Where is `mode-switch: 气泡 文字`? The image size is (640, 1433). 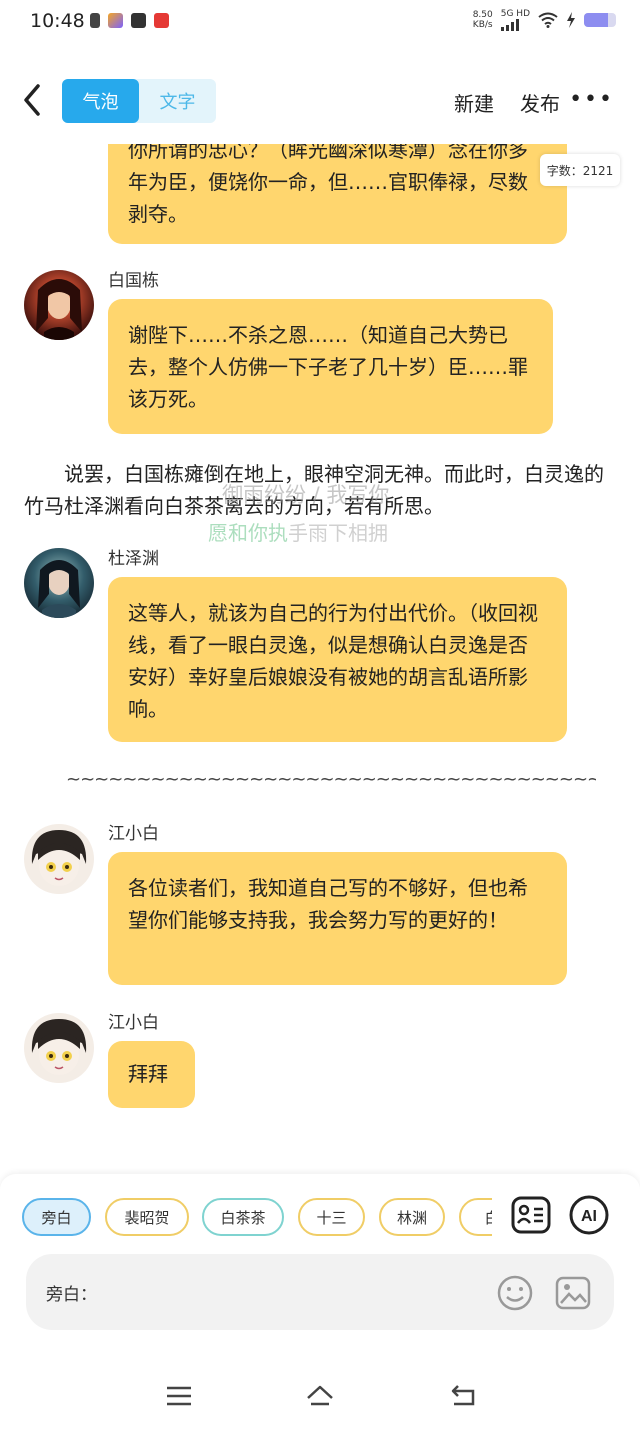
mode-switch: 气泡 文字 is located at coordinates (139, 101).